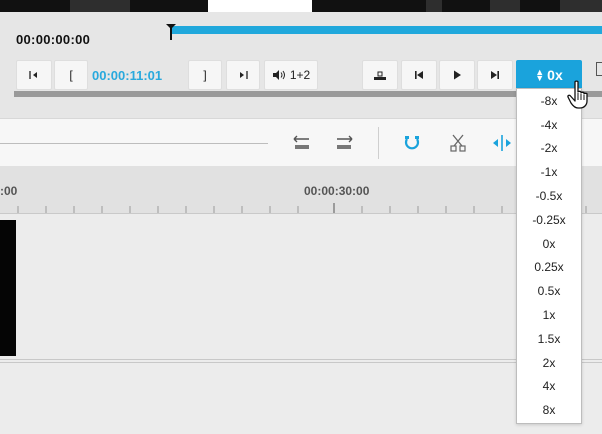 Image resolution: width=602 pixels, height=434 pixels. Describe the element at coordinates (555, 75) in the screenshot. I see `speed-current-value: 0x` at that location.